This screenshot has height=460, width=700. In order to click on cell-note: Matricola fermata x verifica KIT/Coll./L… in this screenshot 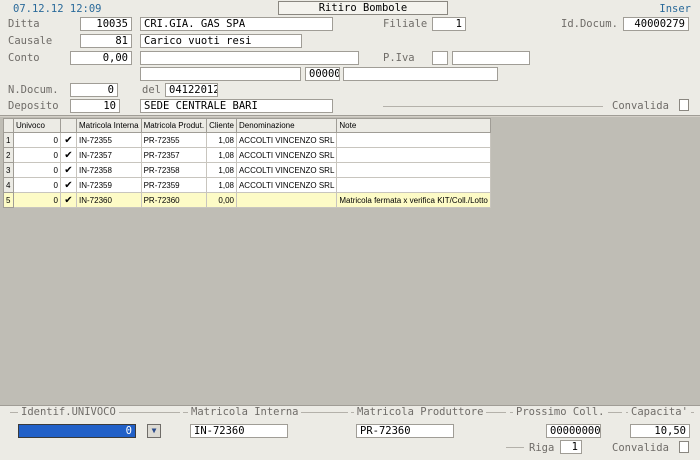, I will do `click(413, 200)`.